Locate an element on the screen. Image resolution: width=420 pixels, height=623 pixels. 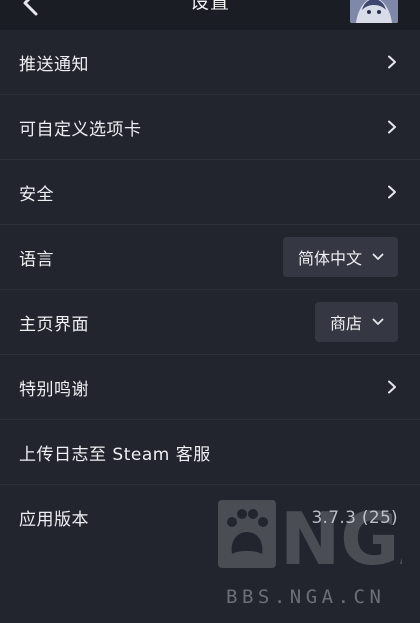
watermark-url: BBS.NGA.CN is located at coordinates (306, 597).